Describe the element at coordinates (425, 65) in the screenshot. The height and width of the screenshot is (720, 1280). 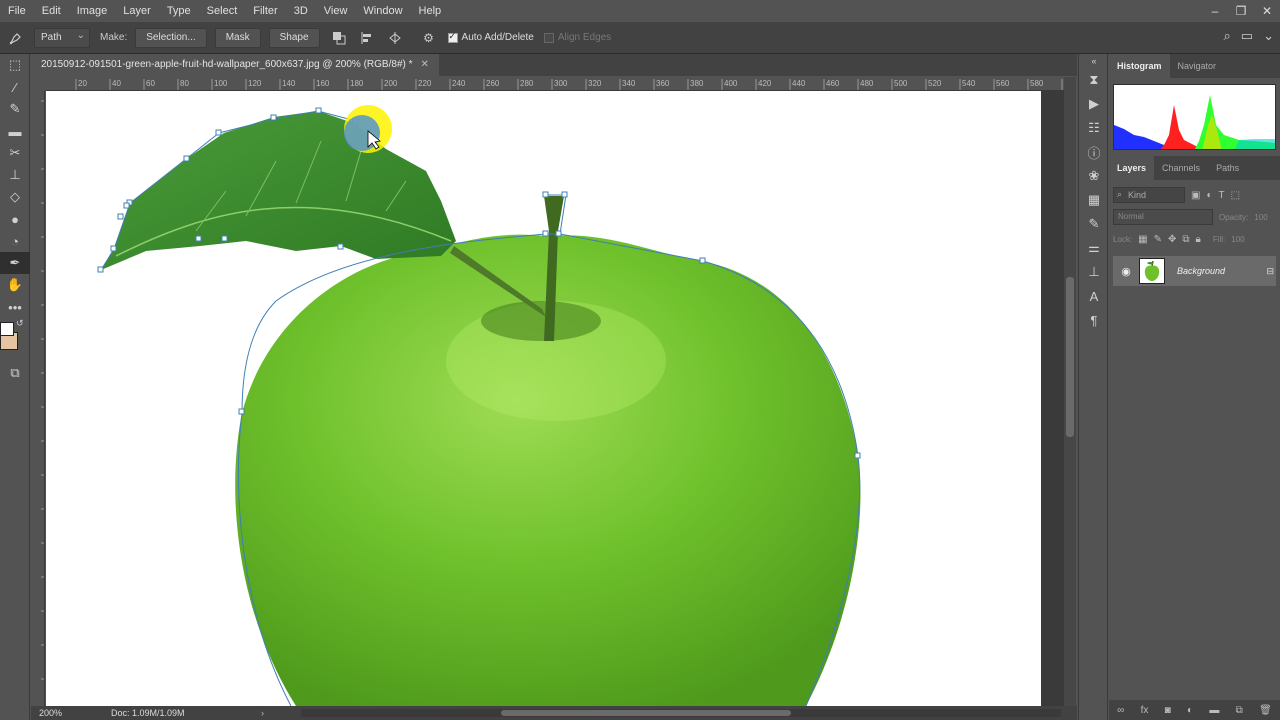
I see `close-tab-icon: ✕` at that location.